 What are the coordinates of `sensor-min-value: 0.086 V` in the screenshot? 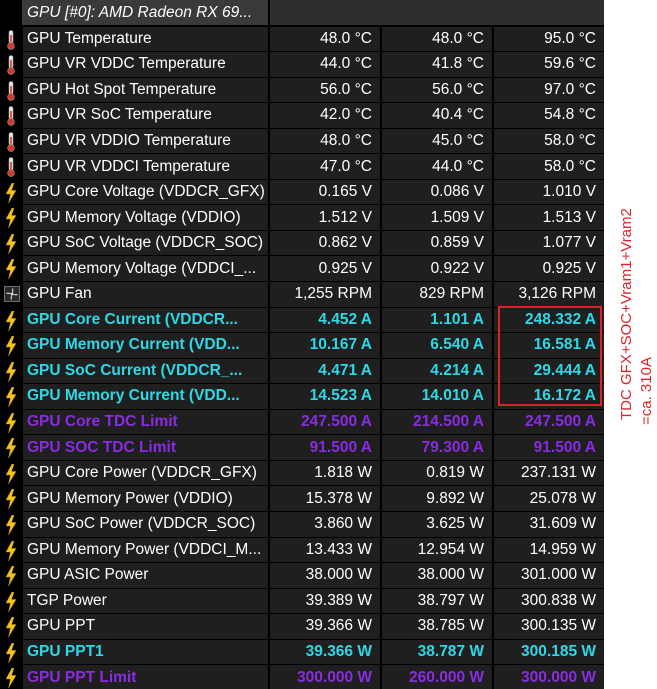 It's located at (437, 192).